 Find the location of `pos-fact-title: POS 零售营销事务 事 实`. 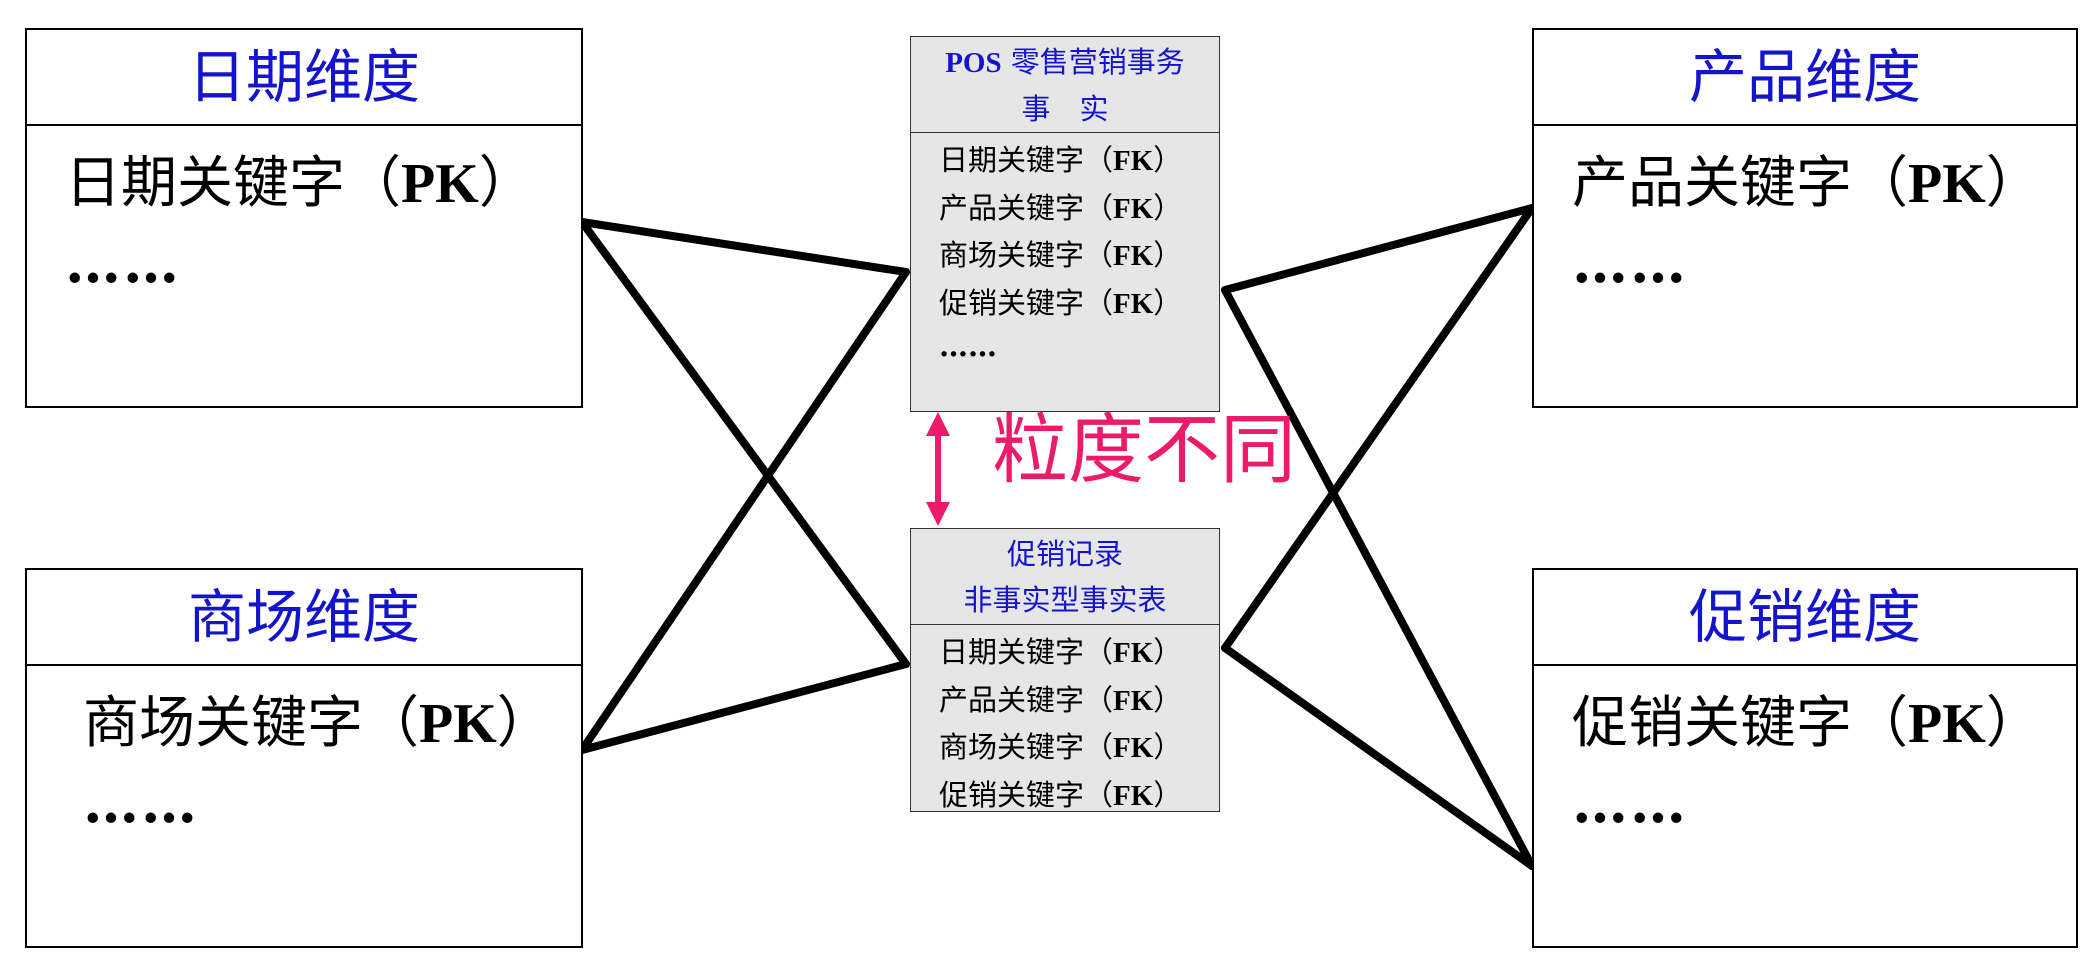

pos-fact-title: POS 零售营销事务 事 实 is located at coordinates (1065, 85).